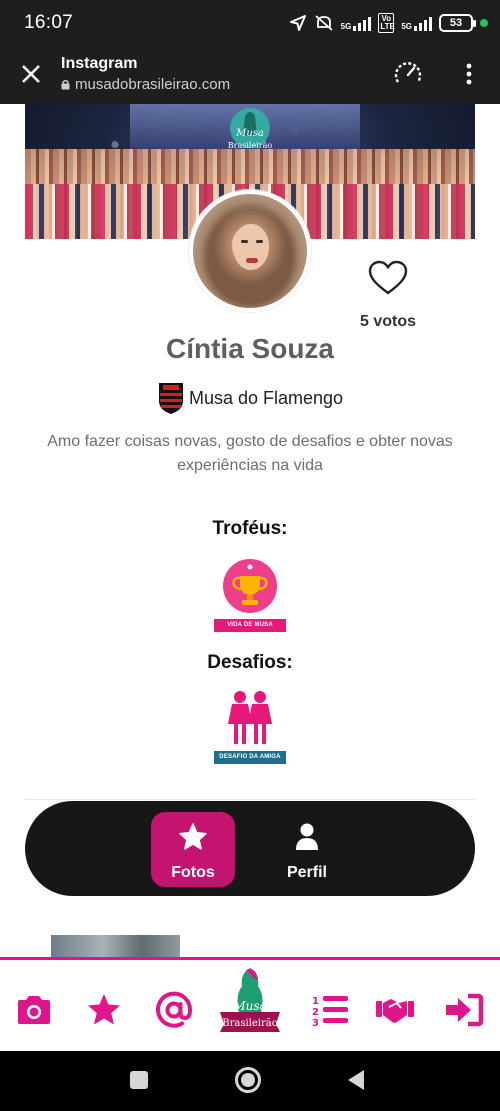  I want to click on recents-icon, so click(139, 1080).